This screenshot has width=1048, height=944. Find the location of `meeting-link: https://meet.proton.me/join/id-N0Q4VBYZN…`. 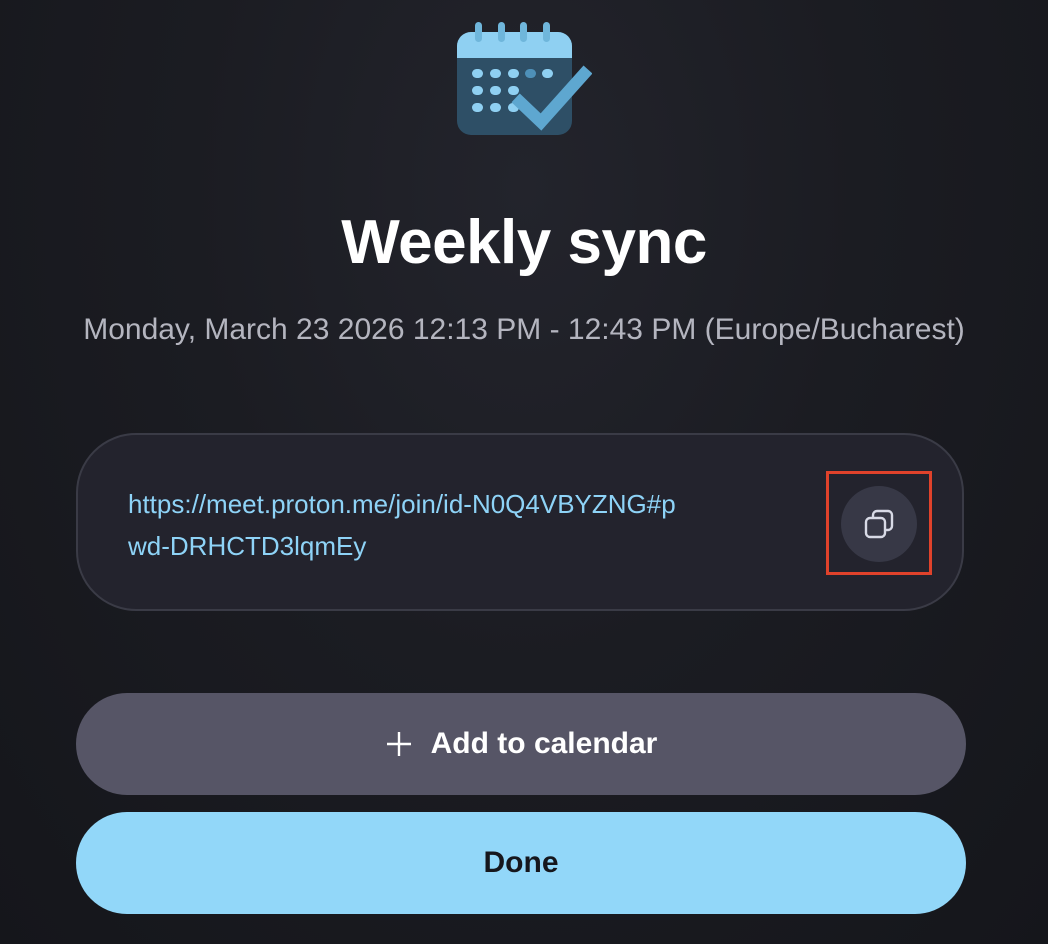

meeting-link: https://meet.proton.me/join/id-N0Q4VBYZN… is located at coordinates (408, 525).